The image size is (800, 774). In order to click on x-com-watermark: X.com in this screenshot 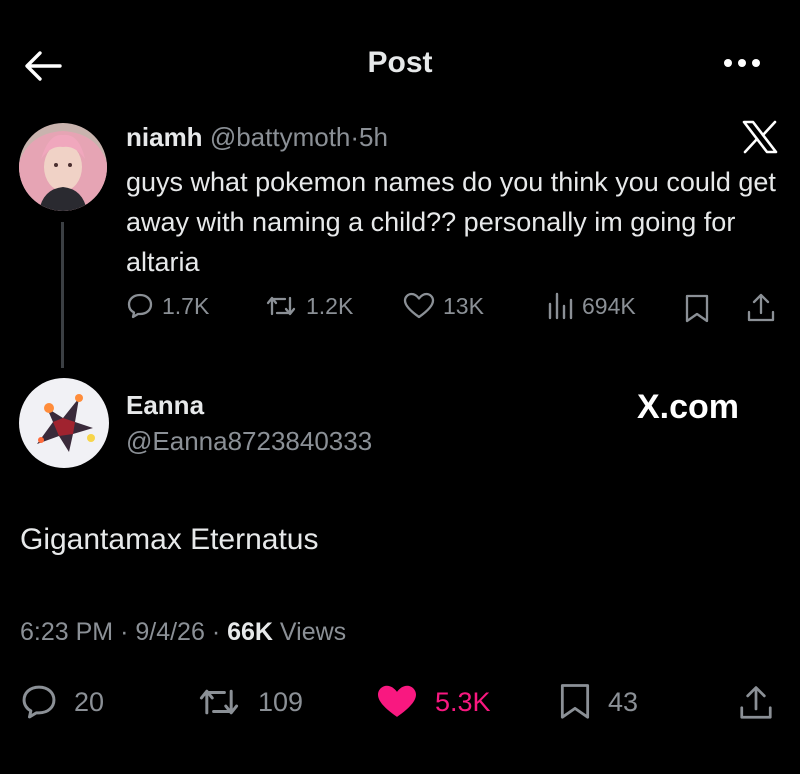, I will do `click(688, 407)`.